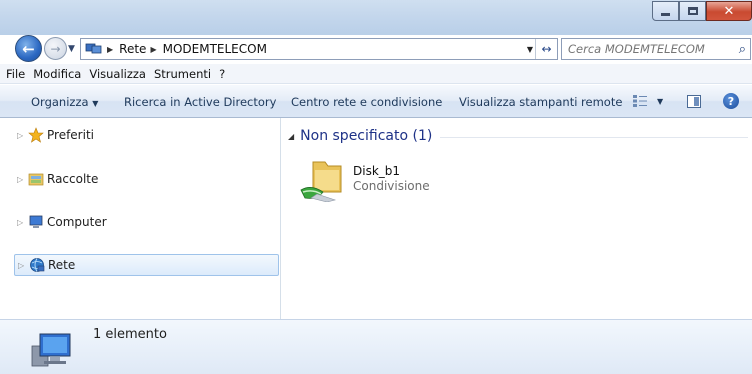  What do you see at coordinates (147, 222) in the screenshot?
I see `nav-item-computer: ▷ Computer` at bounding box center [147, 222].